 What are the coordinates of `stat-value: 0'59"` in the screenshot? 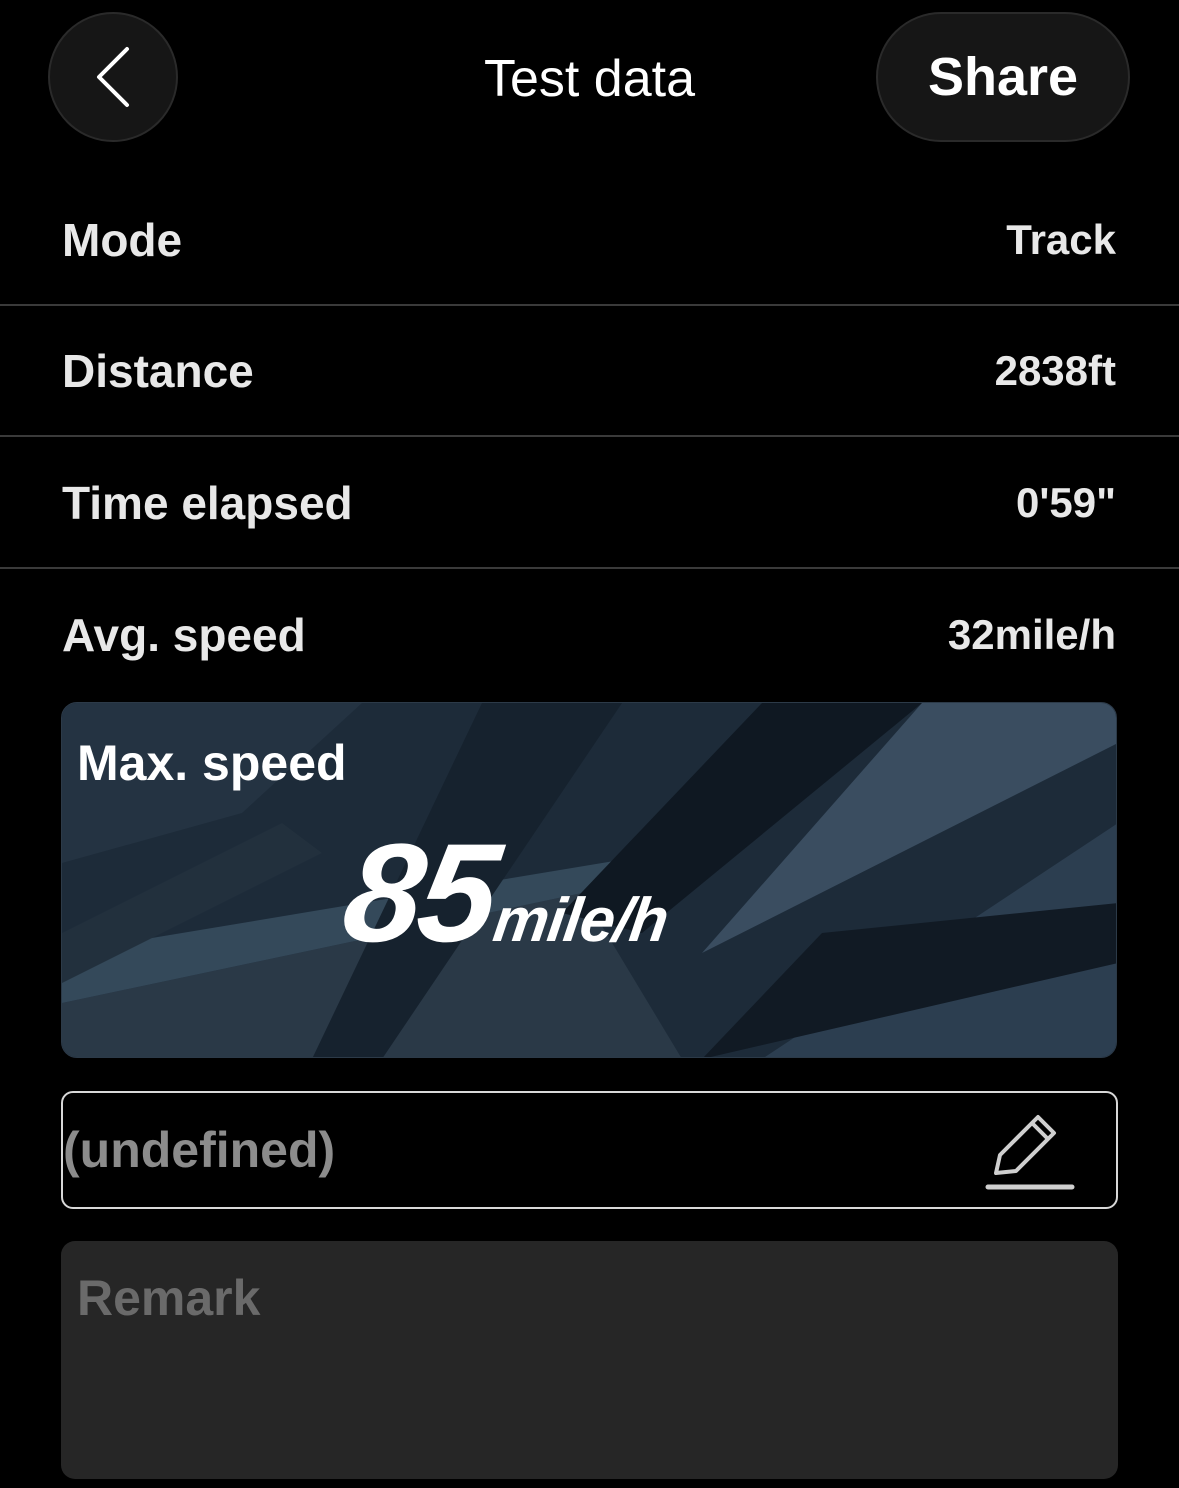 It's located at (1066, 502).